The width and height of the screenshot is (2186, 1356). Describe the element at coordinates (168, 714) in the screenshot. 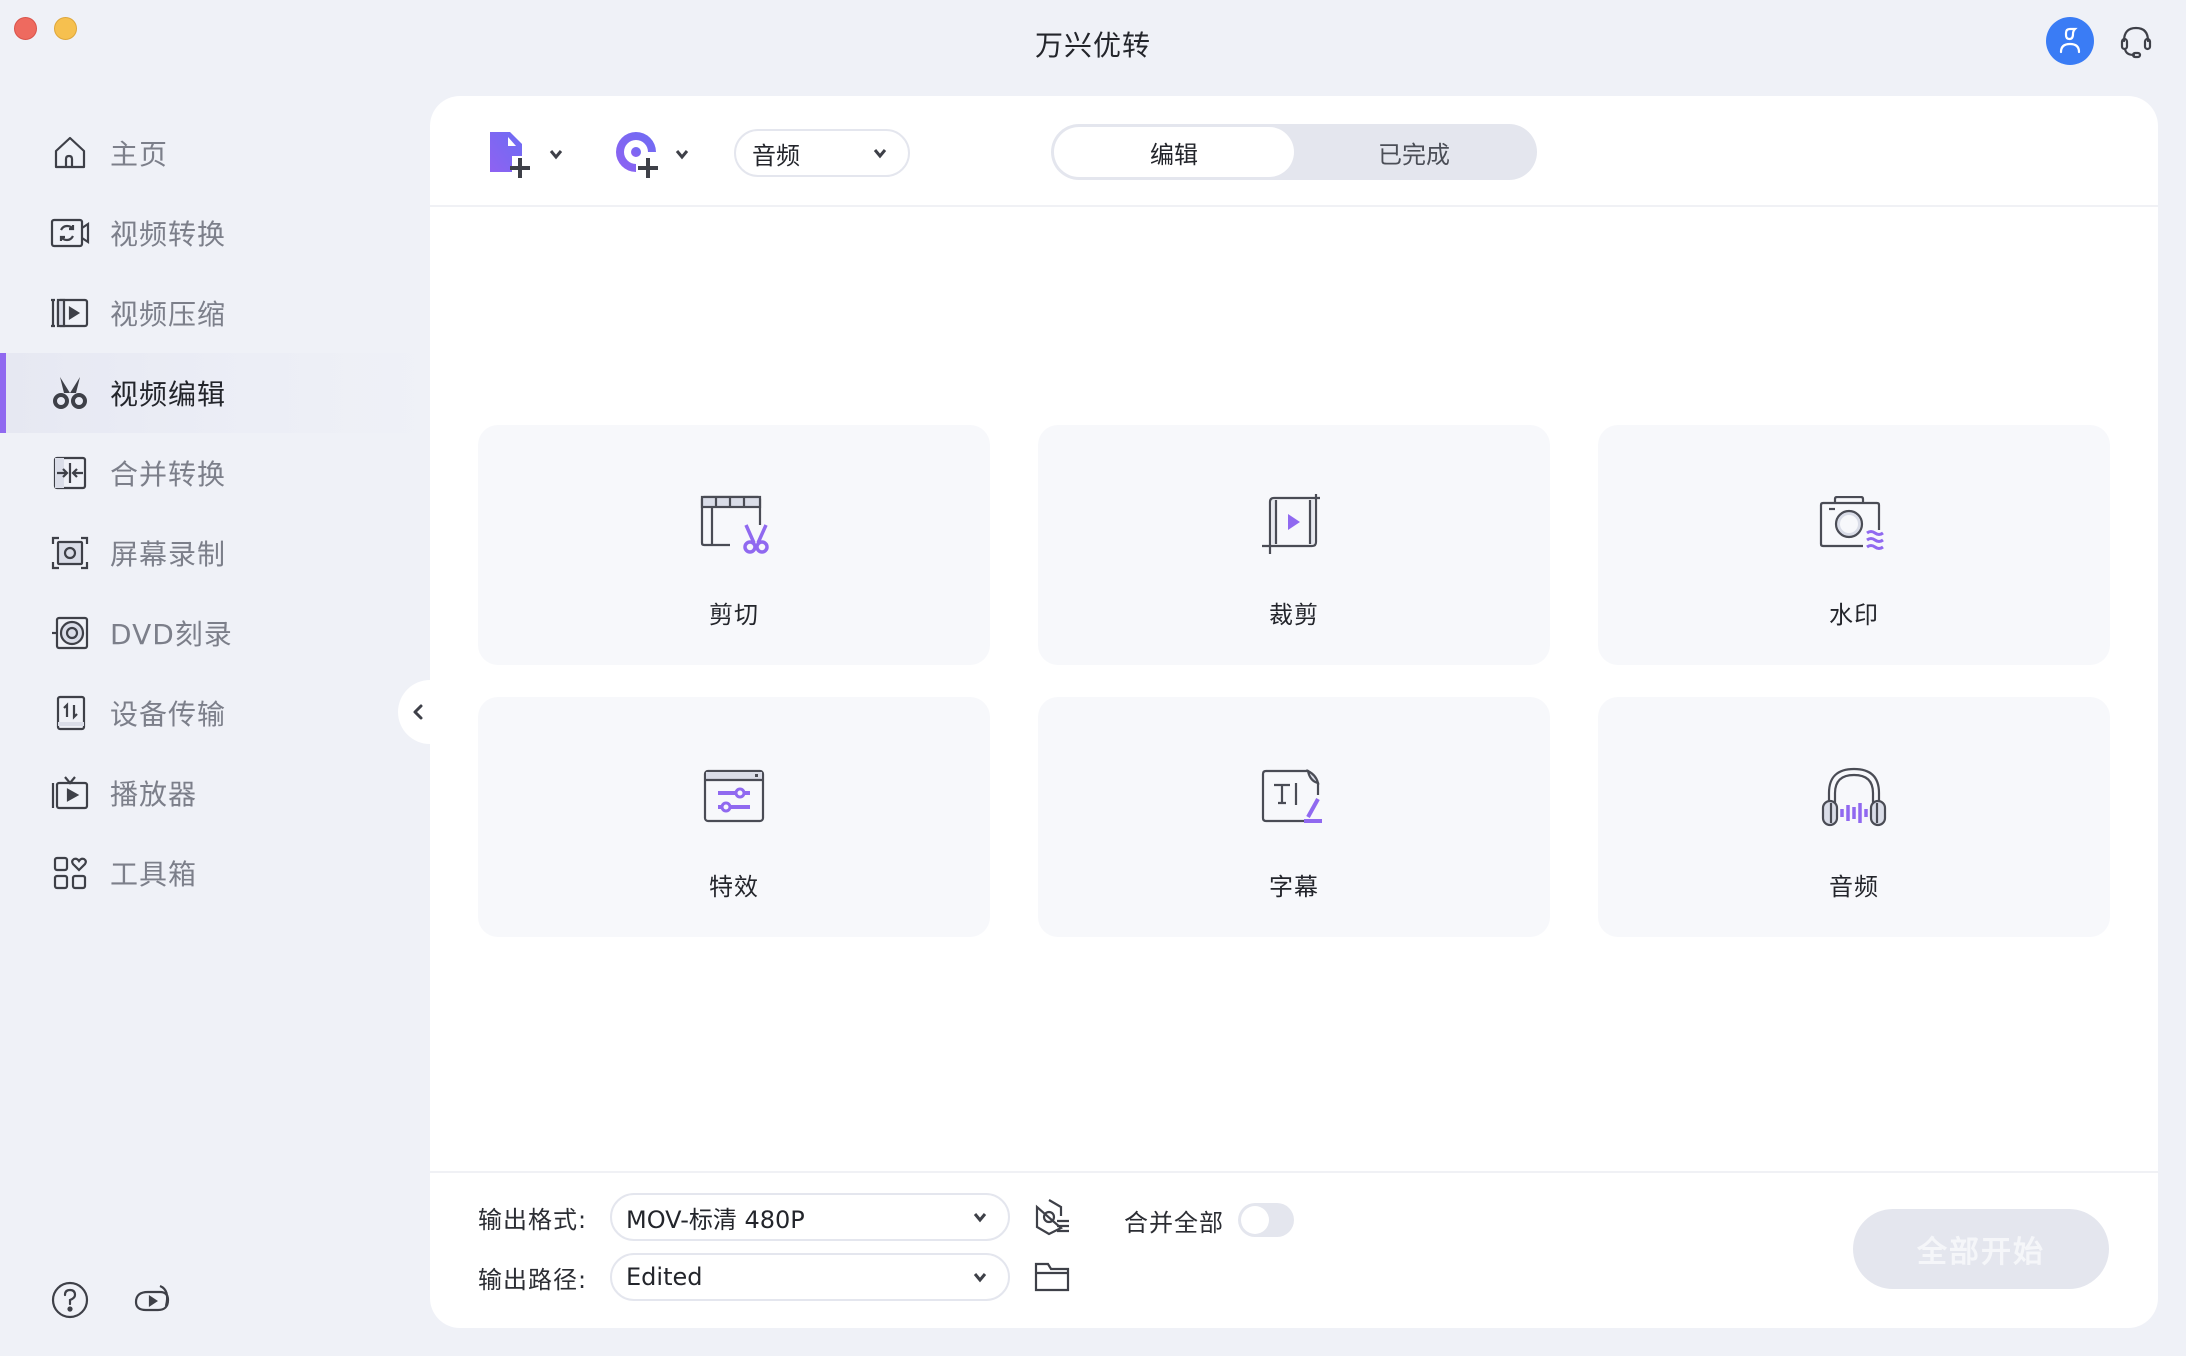

I see `sidebar-item-label: 设备传输` at that location.